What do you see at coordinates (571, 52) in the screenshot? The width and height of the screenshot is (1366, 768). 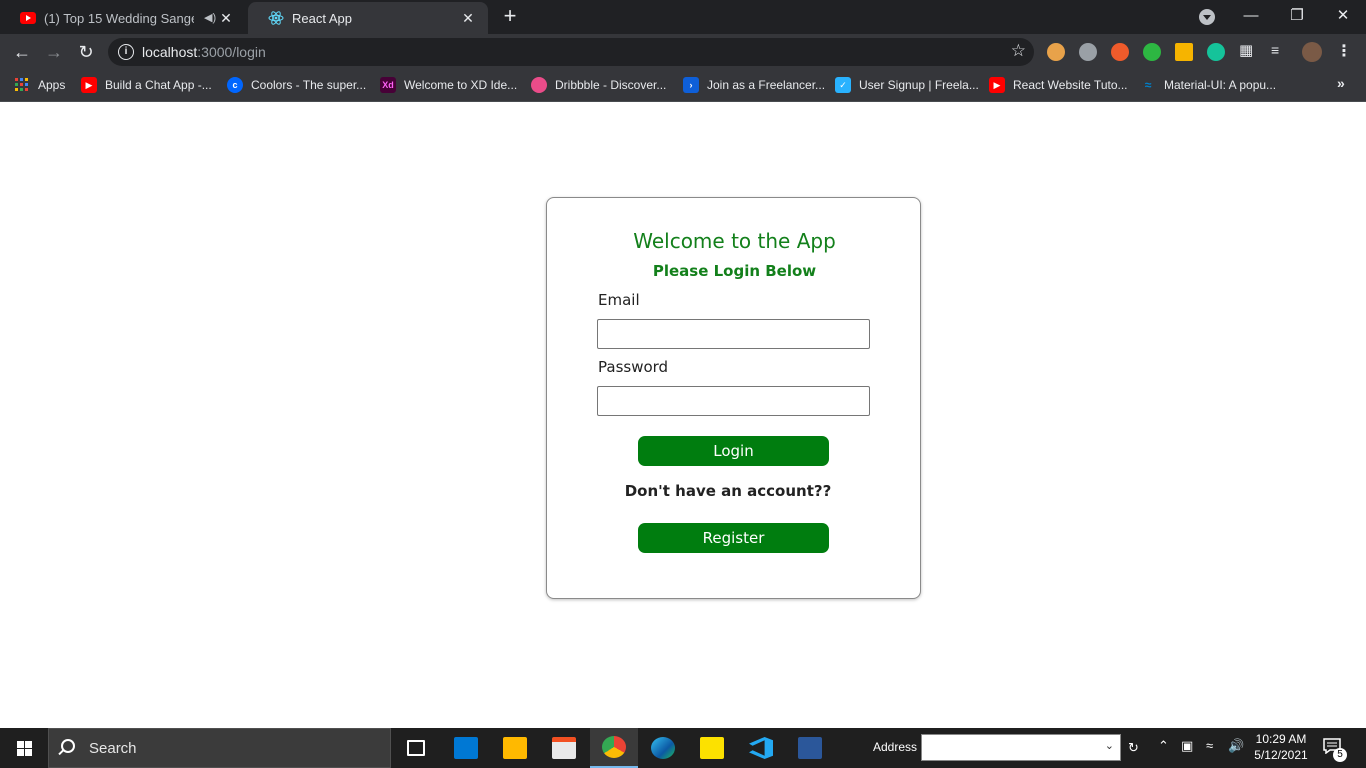 I see `address-bar: i localhost:3000/login ☆` at bounding box center [571, 52].